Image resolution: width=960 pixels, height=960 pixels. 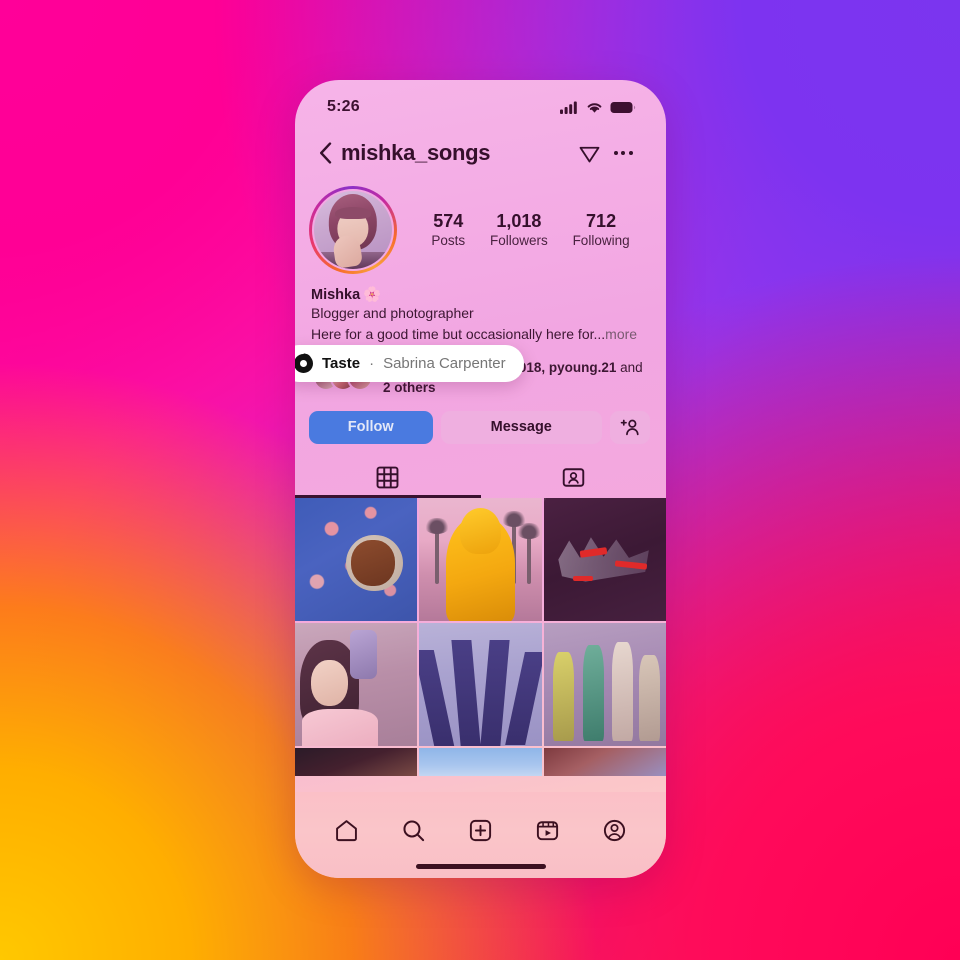 I want to click on status-time: 5:26, so click(x=343, y=106).